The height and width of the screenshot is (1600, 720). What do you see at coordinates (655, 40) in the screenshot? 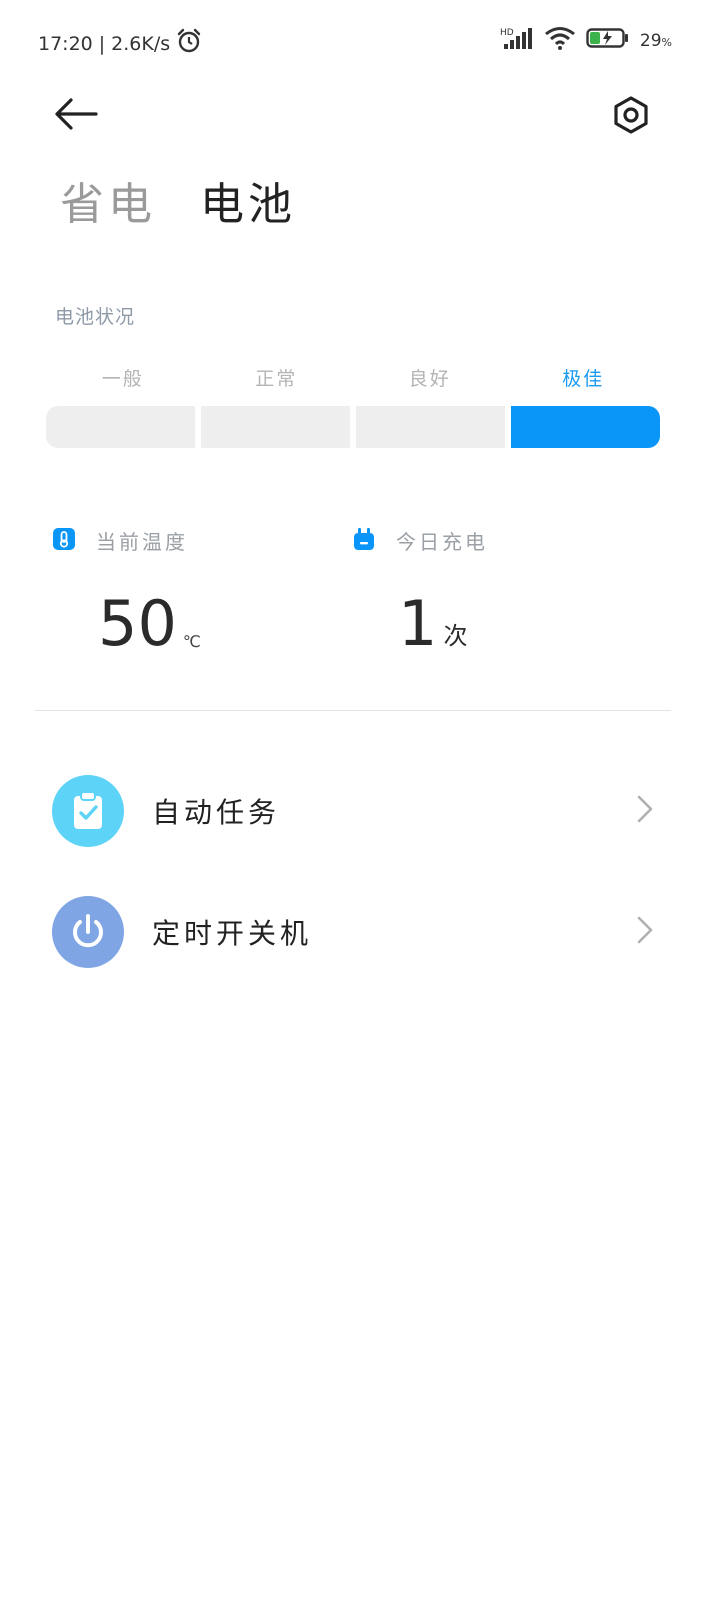
I see `battery-percent: 29%` at bounding box center [655, 40].